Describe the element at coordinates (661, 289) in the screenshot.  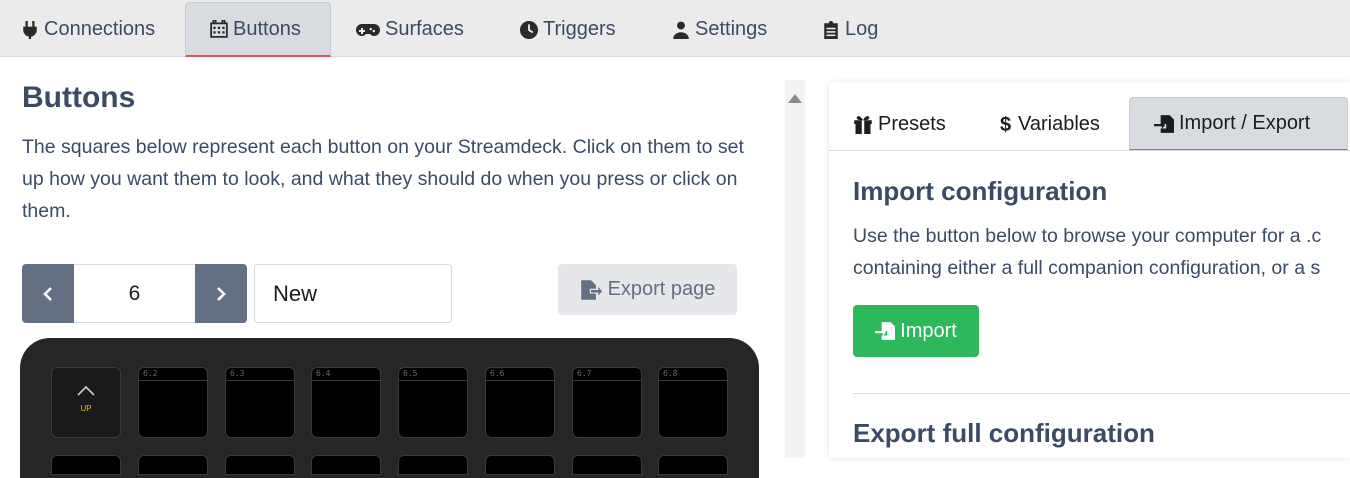
I see `export-page-label: Export page` at that location.